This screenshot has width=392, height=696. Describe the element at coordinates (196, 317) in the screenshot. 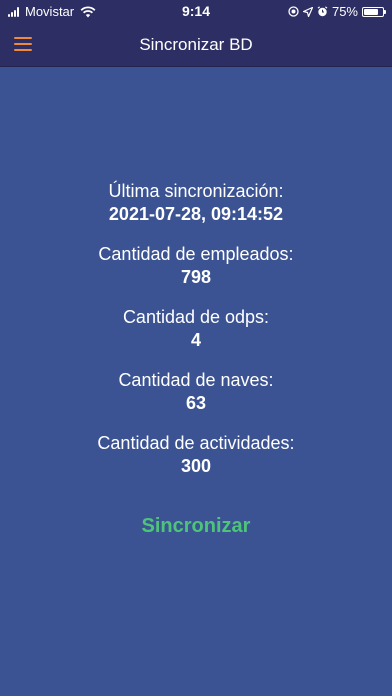

I see `odps-label: Cantidad de odps:` at that location.